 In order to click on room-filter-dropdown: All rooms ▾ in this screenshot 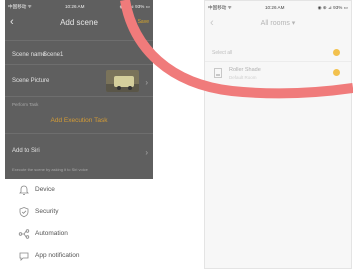, I will do `click(278, 23)`.